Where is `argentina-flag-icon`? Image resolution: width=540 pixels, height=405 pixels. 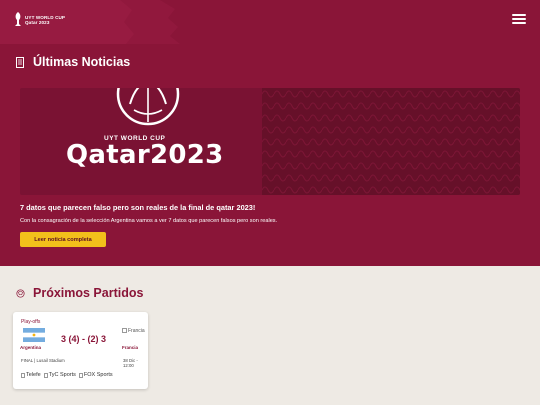 argentina-flag-icon is located at coordinates (34, 335).